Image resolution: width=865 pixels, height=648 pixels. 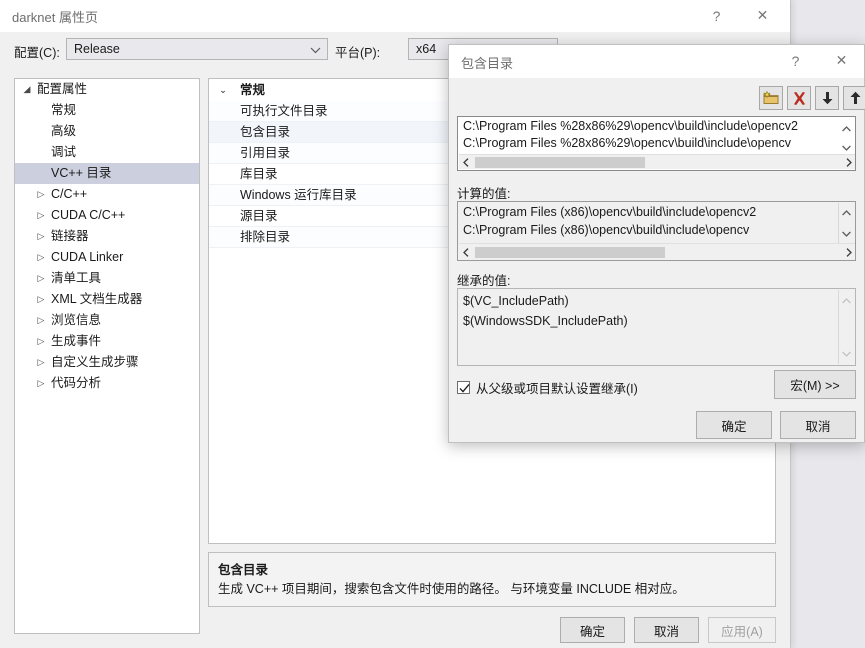 What do you see at coordinates (81, 173) in the screenshot?
I see `tree-item-label: VC++ 目录` at bounding box center [81, 173].